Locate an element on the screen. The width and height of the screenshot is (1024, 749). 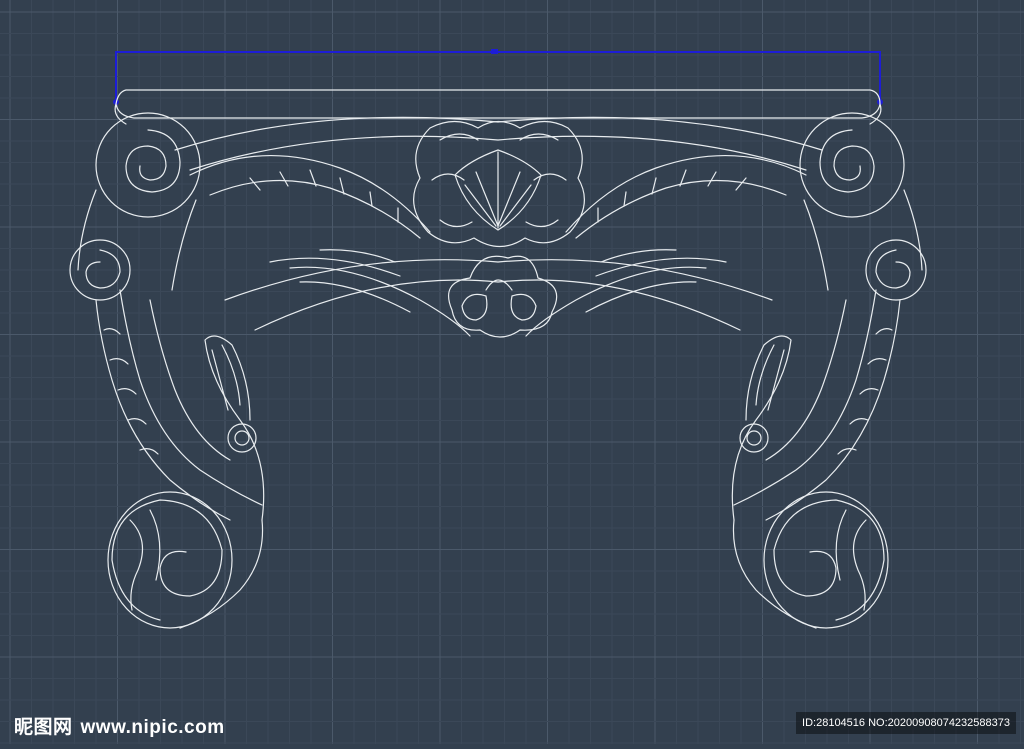
watermark-brand: 昵图网 is located at coordinates (43, 727).